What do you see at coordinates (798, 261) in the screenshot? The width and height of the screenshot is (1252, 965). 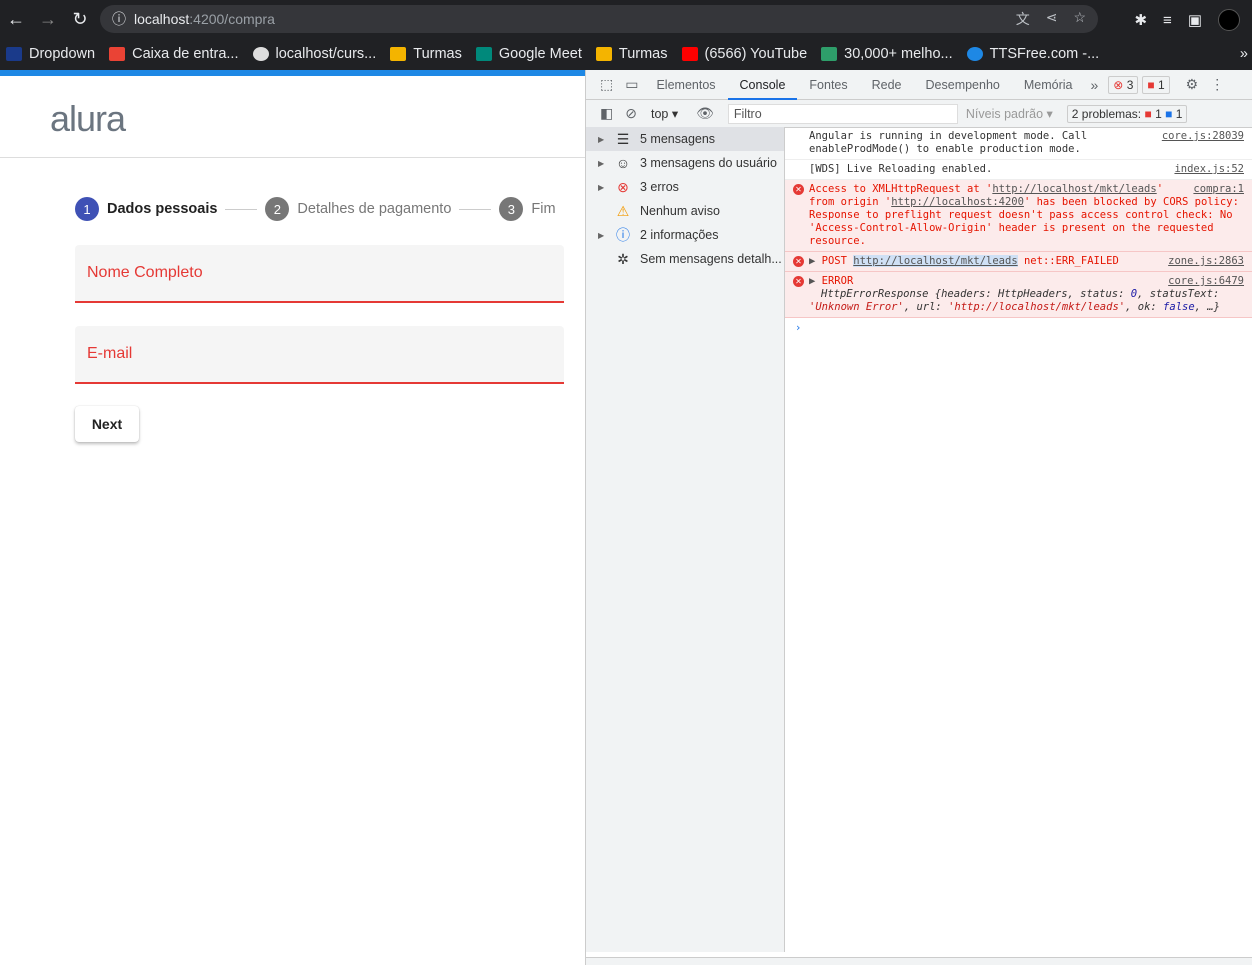 I see `error-icon: ✕` at bounding box center [798, 261].